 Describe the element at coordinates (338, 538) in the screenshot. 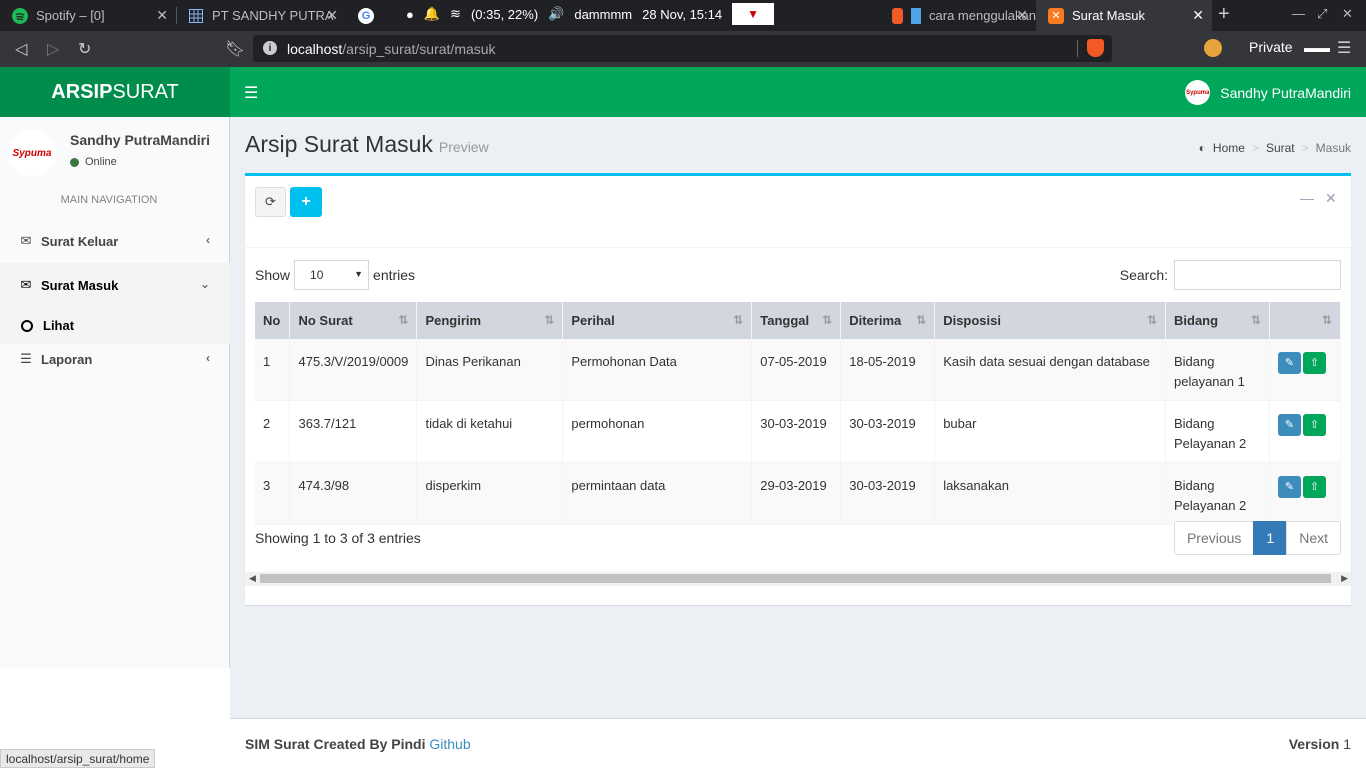

I see `table-info: Showing 1 to 3 of 3 entries` at that location.